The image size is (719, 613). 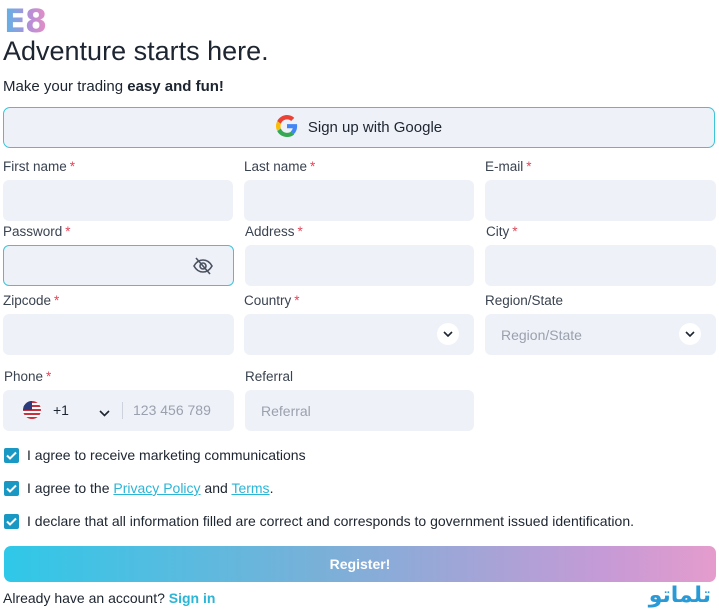 What do you see at coordinates (61, 410) in the screenshot?
I see `country-code: +1` at bounding box center [61, 410].